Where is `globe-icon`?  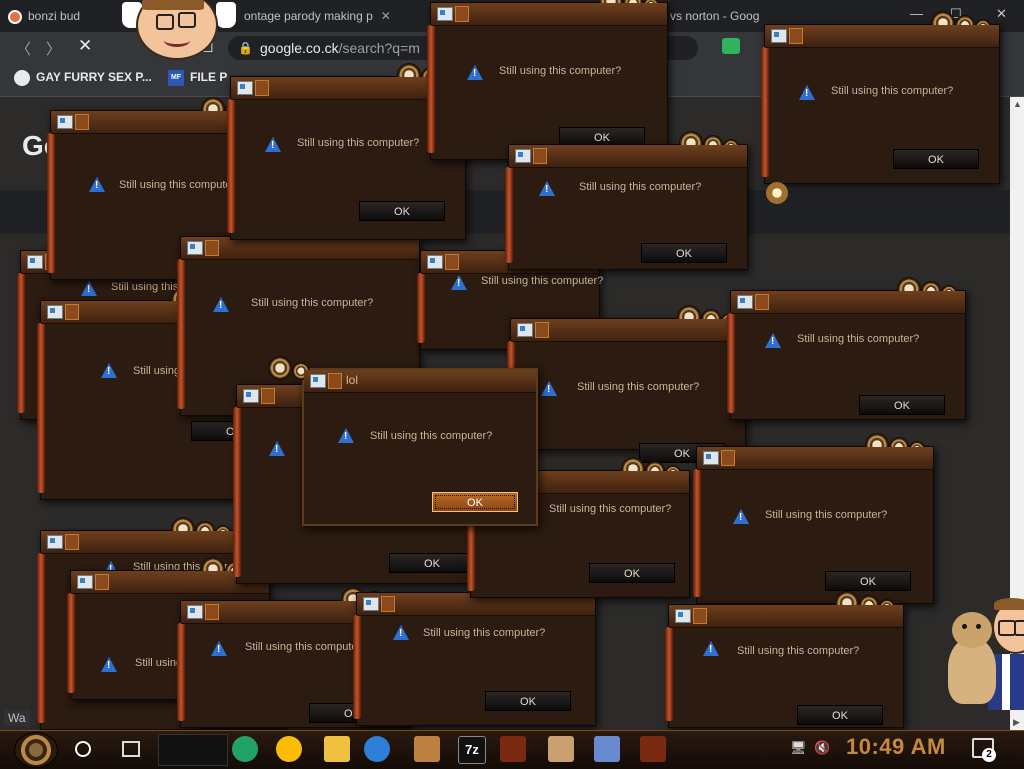
globe-icon is located at coordinates (22, 78).